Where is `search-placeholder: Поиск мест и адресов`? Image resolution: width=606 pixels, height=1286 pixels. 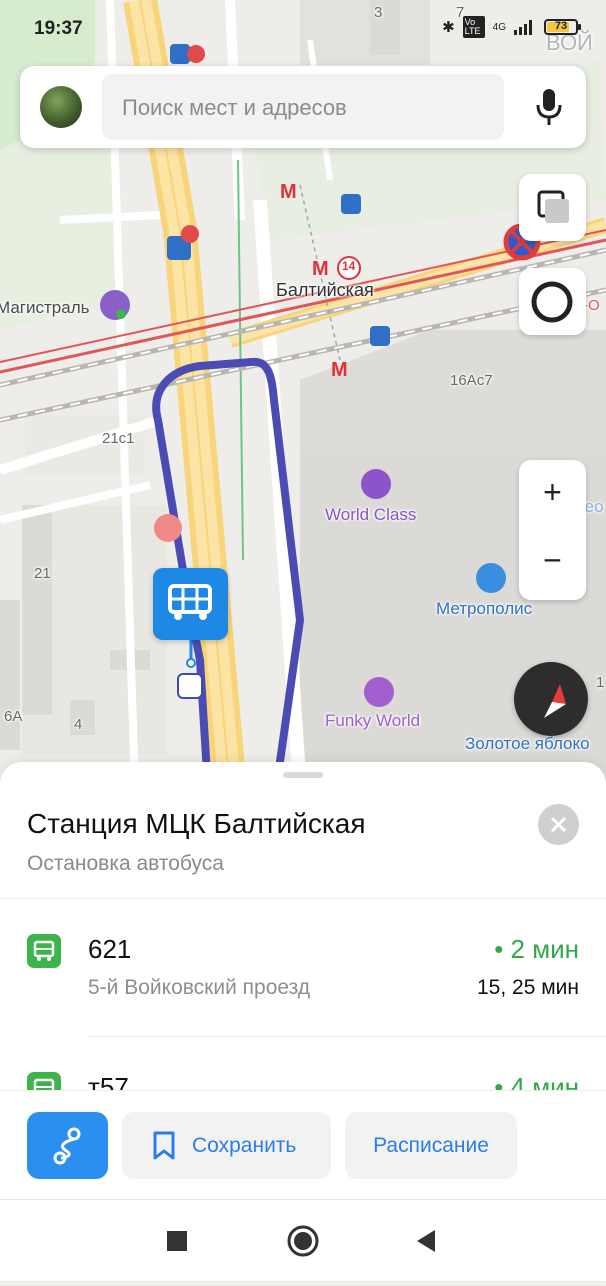
search-placeholder: Поиск мест и адресов is located at coordinates (234, 107).